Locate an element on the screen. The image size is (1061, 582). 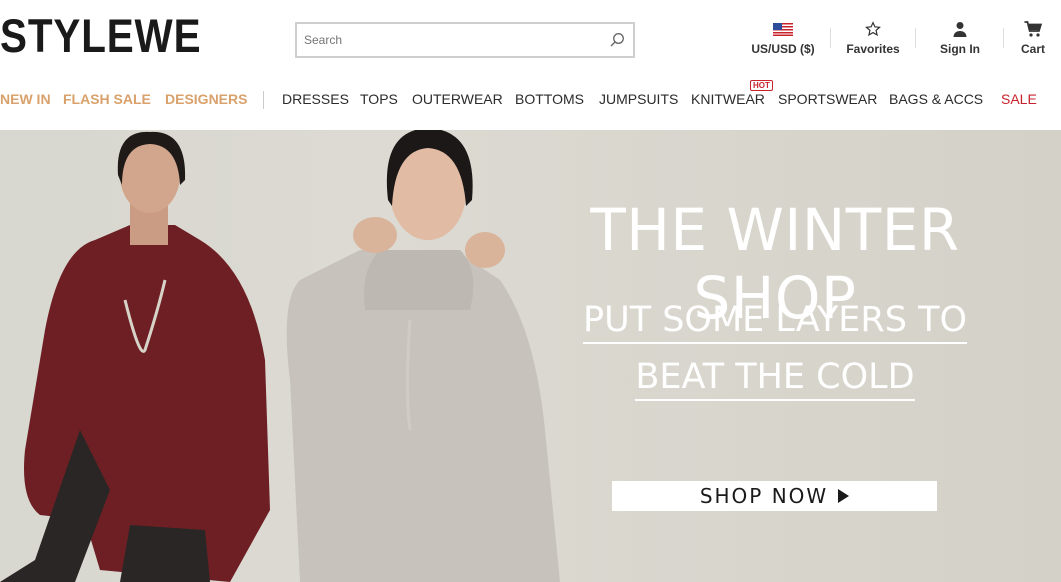
search-input is located at coordinates (447, 40).